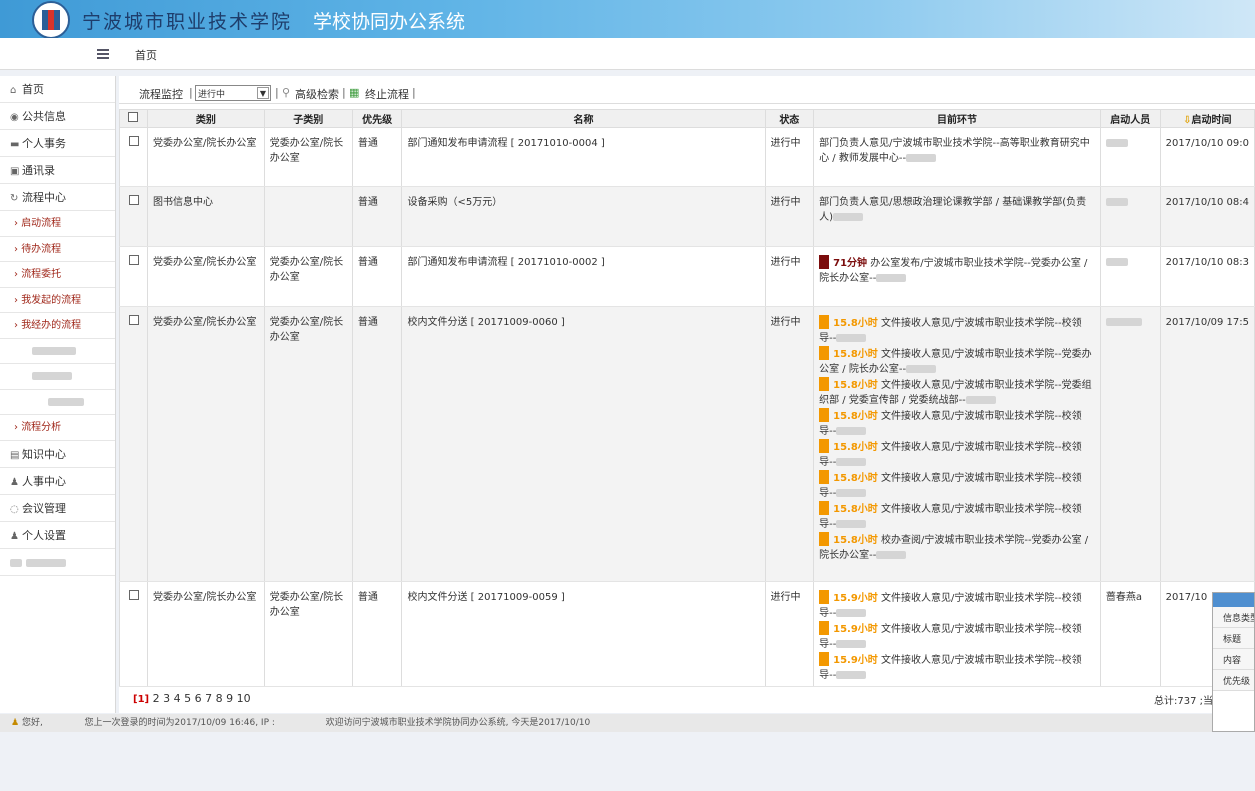  What do you see at coordinates (583, 216) in the screenshot?
I see `process-name-cell: 设备采购（<5万元）` at bounding box center [583, 216].